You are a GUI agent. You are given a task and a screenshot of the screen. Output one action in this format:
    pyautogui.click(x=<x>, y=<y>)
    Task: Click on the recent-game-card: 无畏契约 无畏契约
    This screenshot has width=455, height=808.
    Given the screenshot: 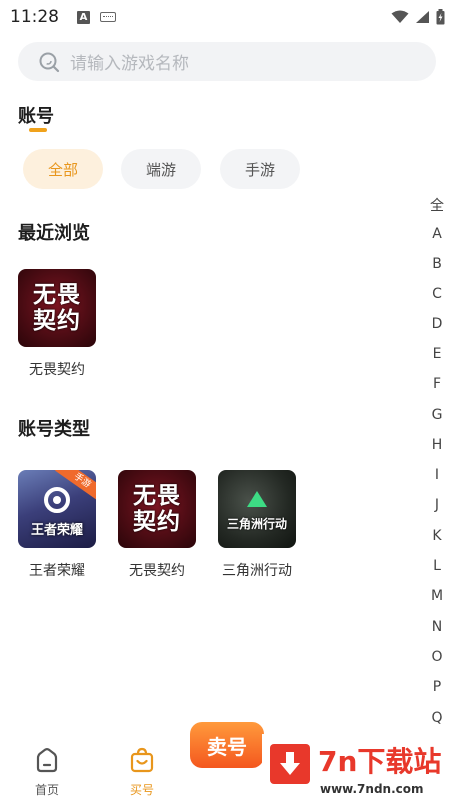 What is the action you would take?
    pyautogui.click(x=57, y=324)
    